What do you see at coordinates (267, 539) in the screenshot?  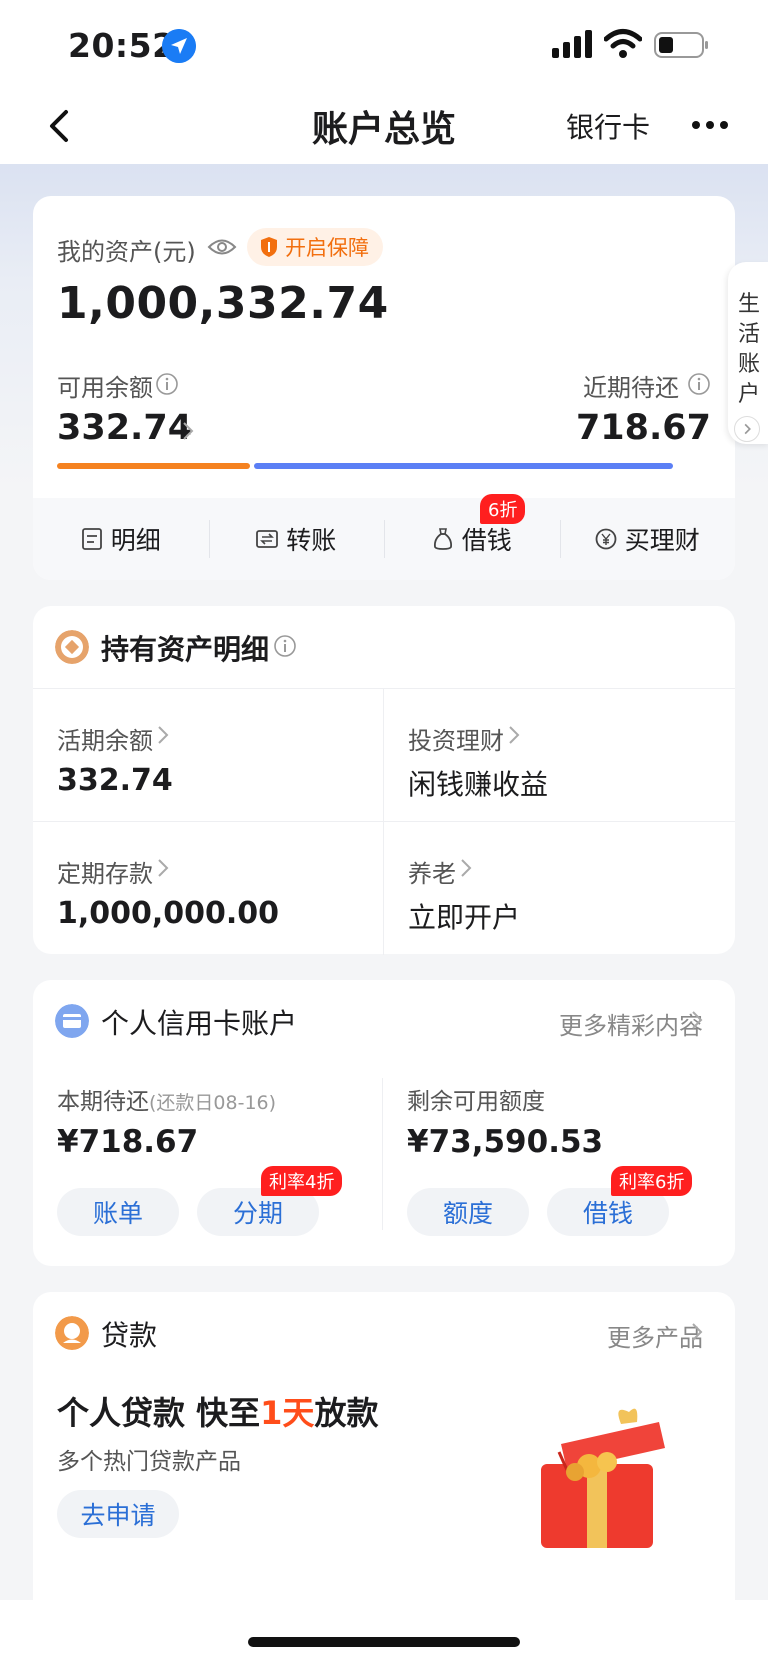 I see `transfer-icon` at bounding box center [267, 539].